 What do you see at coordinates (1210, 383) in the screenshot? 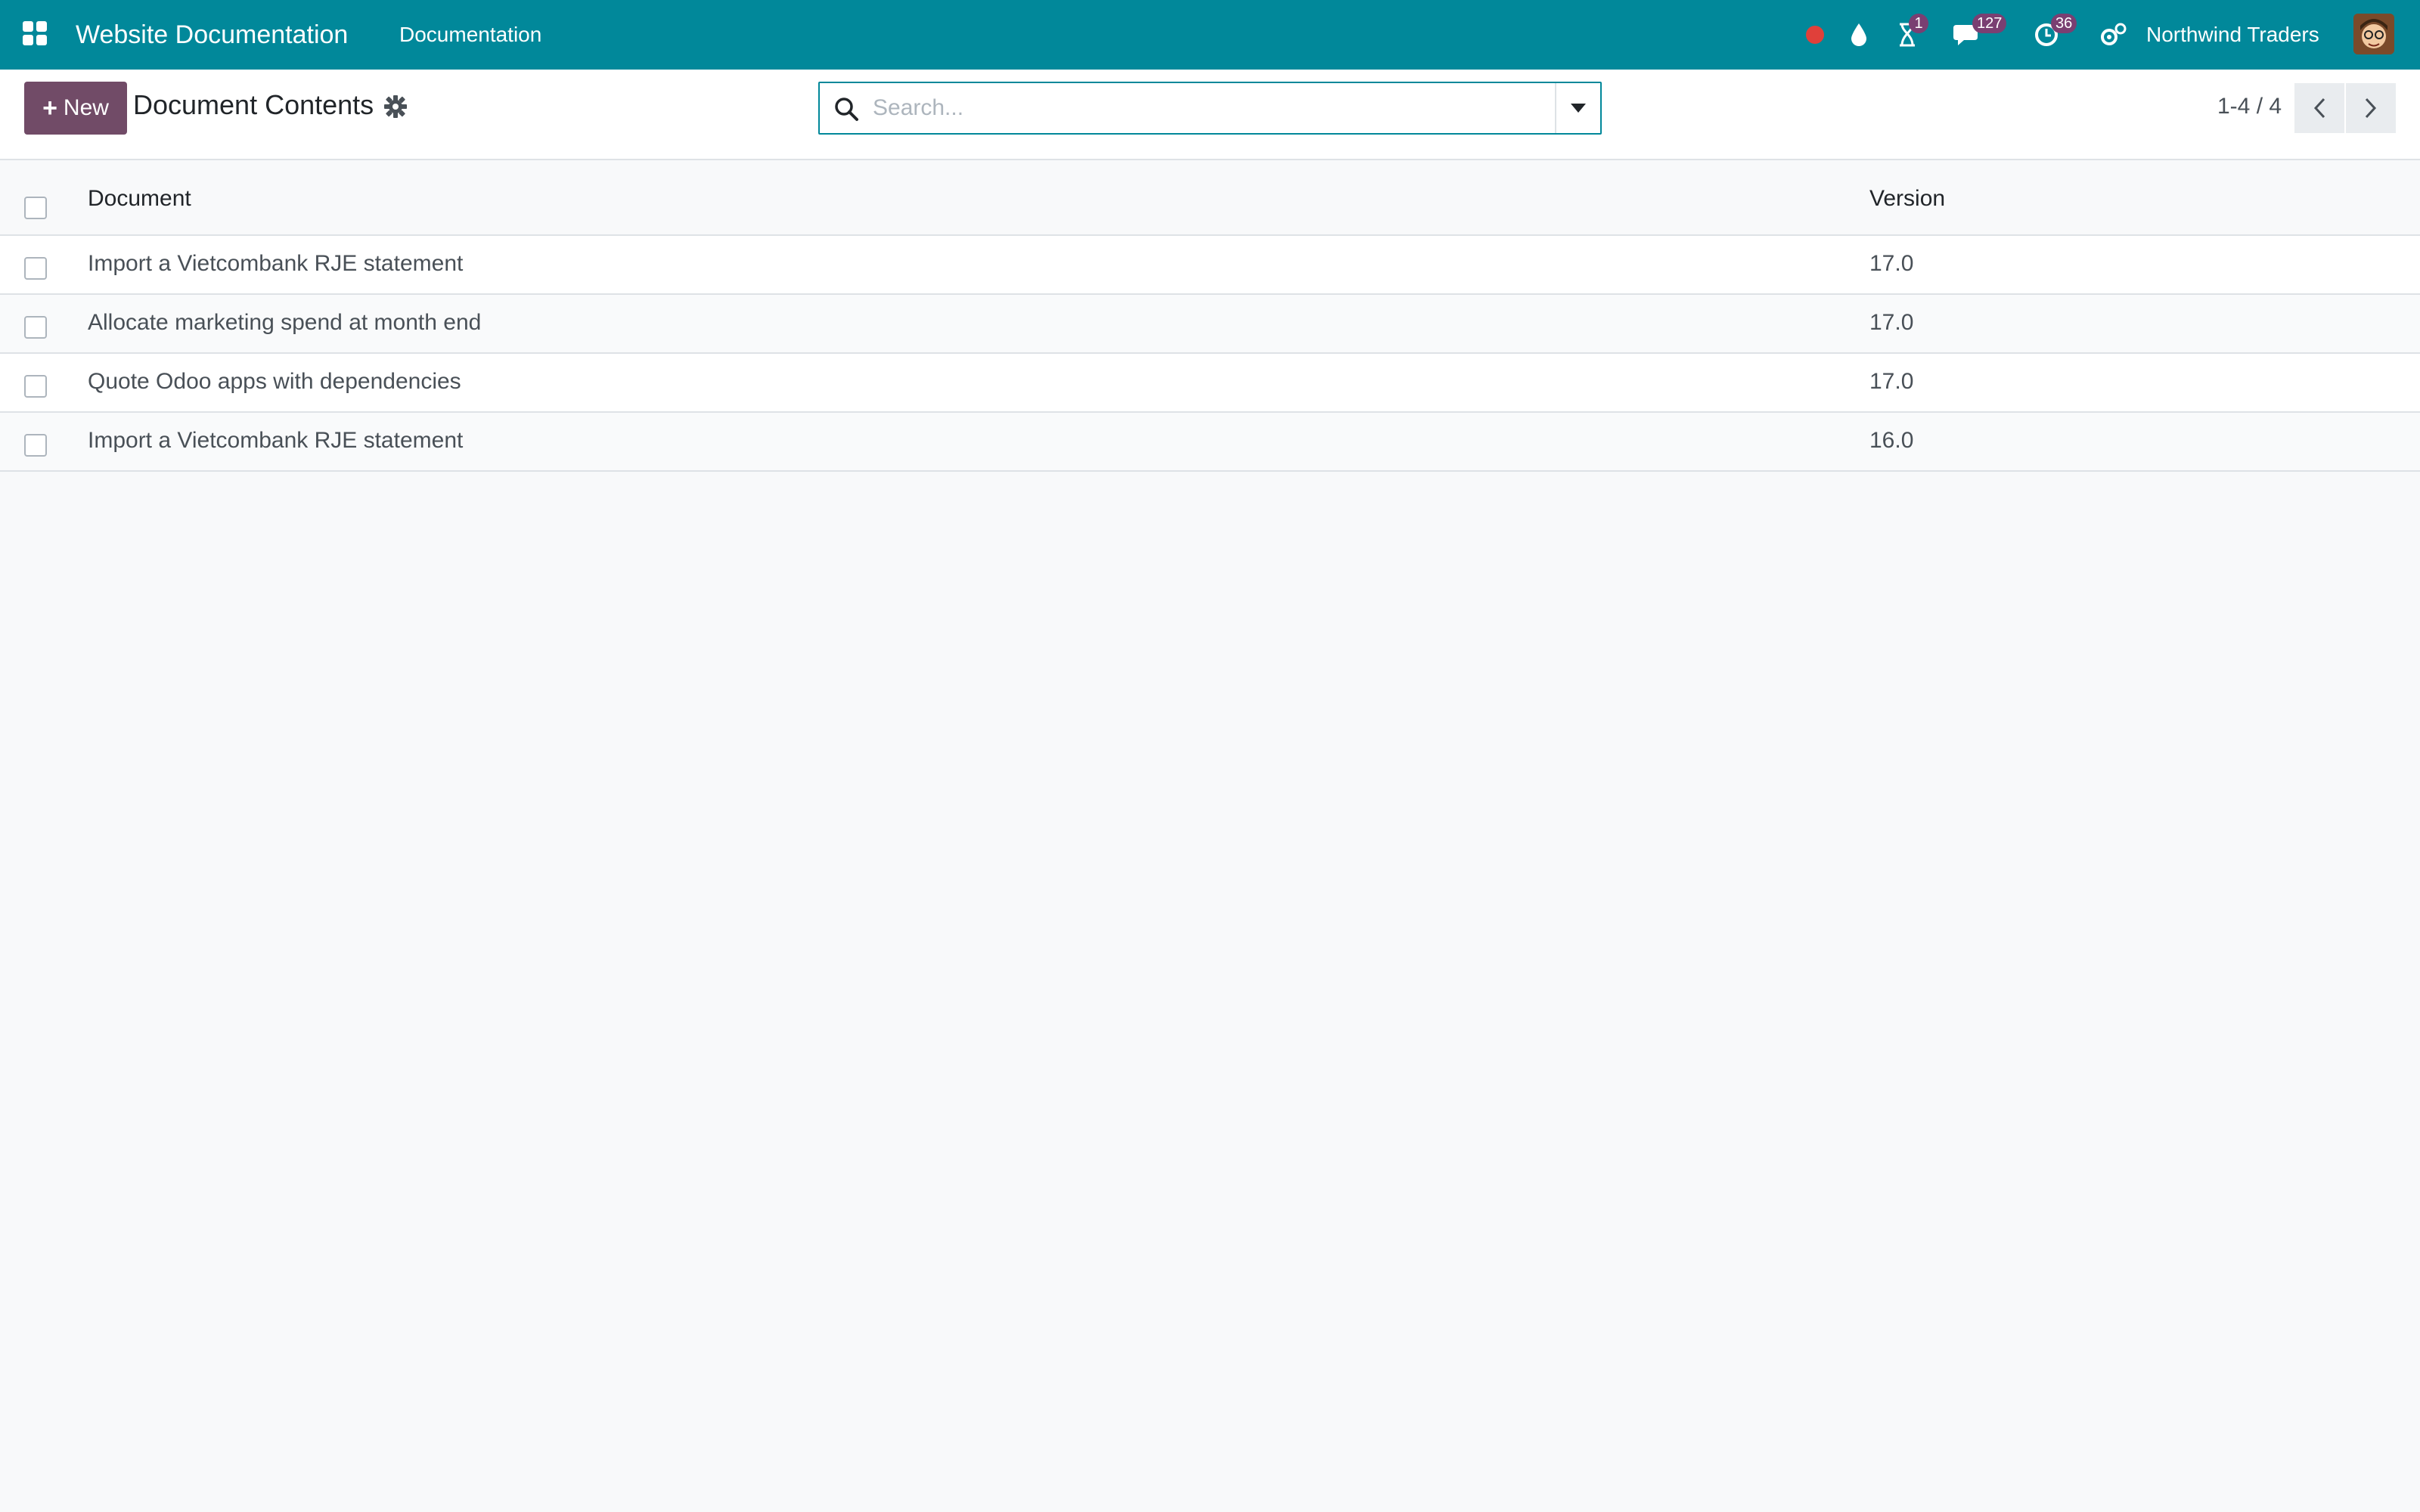
I see `table-row: Quote Odoo apps with dependencies 17.0` at bounding box center [1210, 383].